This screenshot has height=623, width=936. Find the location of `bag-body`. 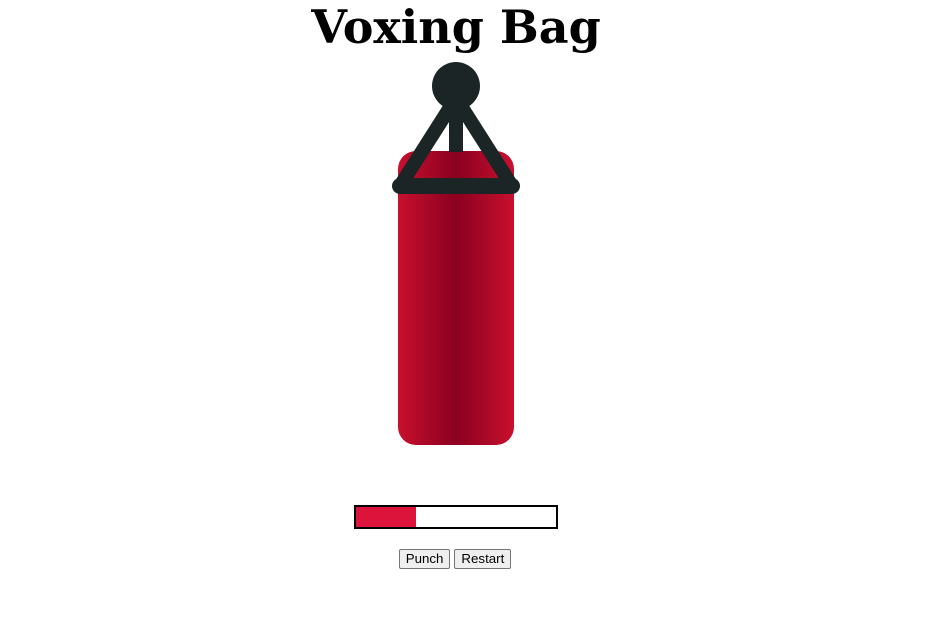

bag-body is located at coordinates (456, 298).